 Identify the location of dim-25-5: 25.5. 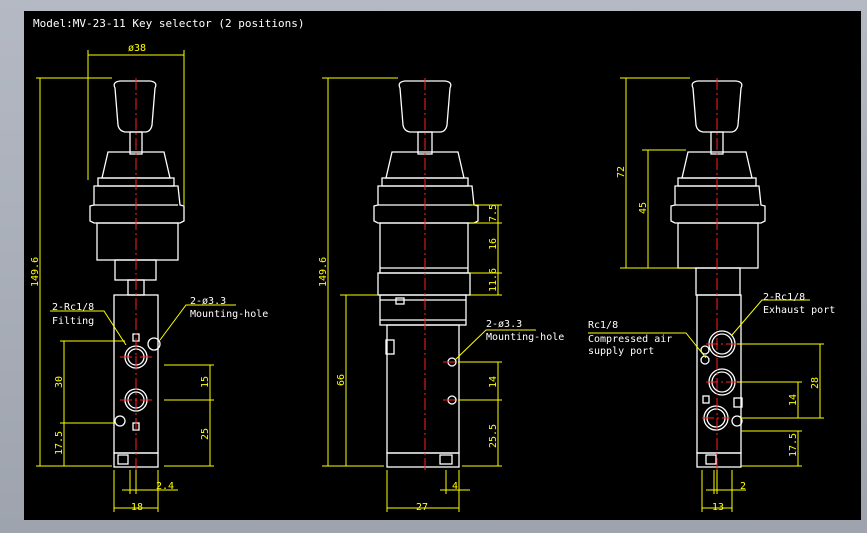
(493, 436).